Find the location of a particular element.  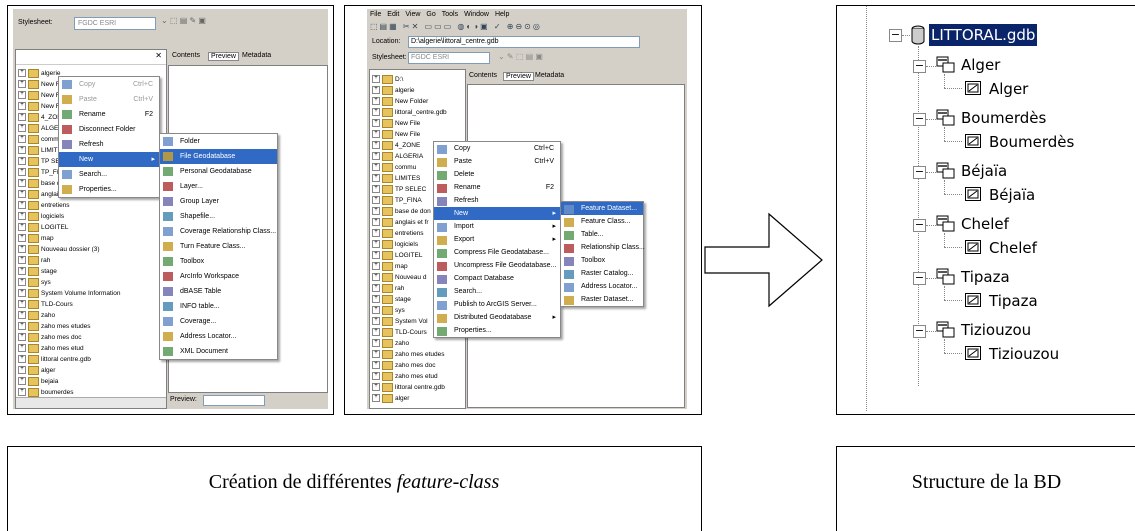

tree-item: + zaho mes doc is located at coordinates (91, 337).